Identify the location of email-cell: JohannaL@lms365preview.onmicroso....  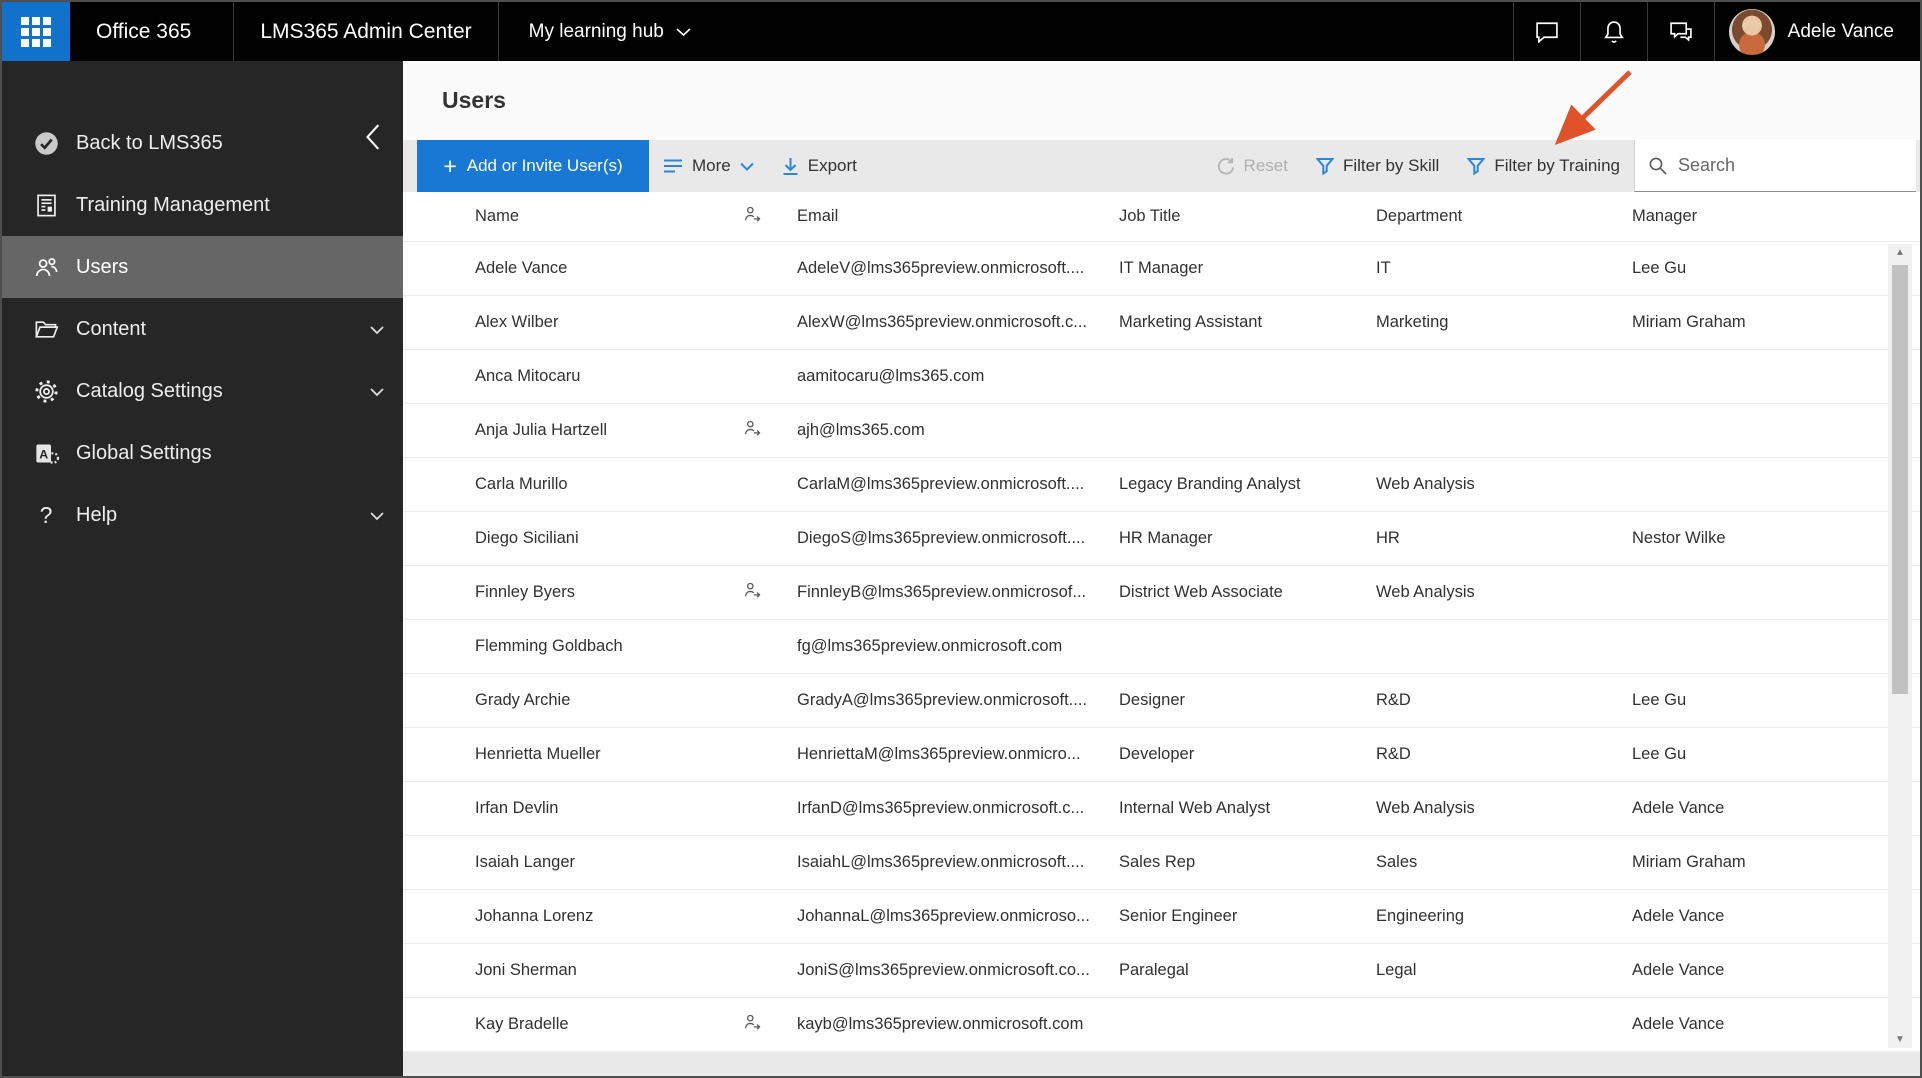
(943, 916).